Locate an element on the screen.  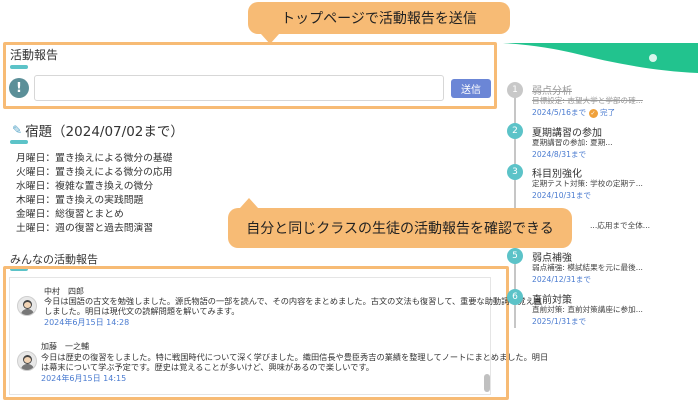
callout-mid-text: 自分と同じクラスの生徒の活動報告を確認できる is located at coordinates (400, 229).